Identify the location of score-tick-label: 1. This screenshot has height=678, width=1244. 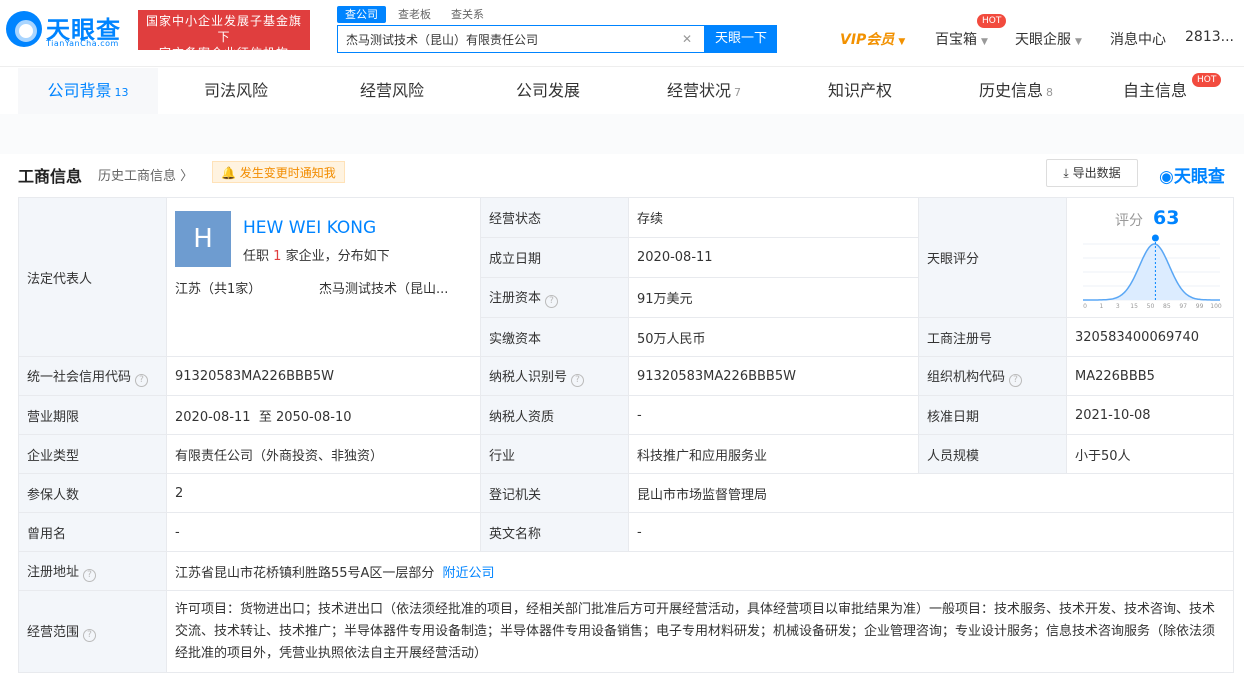
(1101, 306).